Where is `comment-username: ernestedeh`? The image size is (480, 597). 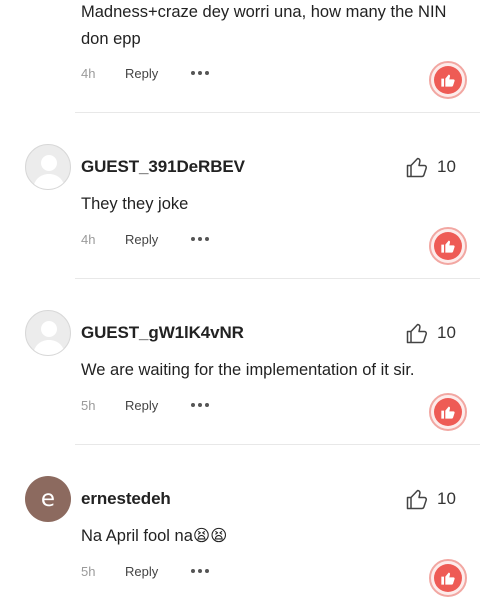
comment-username: ernestedeh is located at coordinates (126, 499).